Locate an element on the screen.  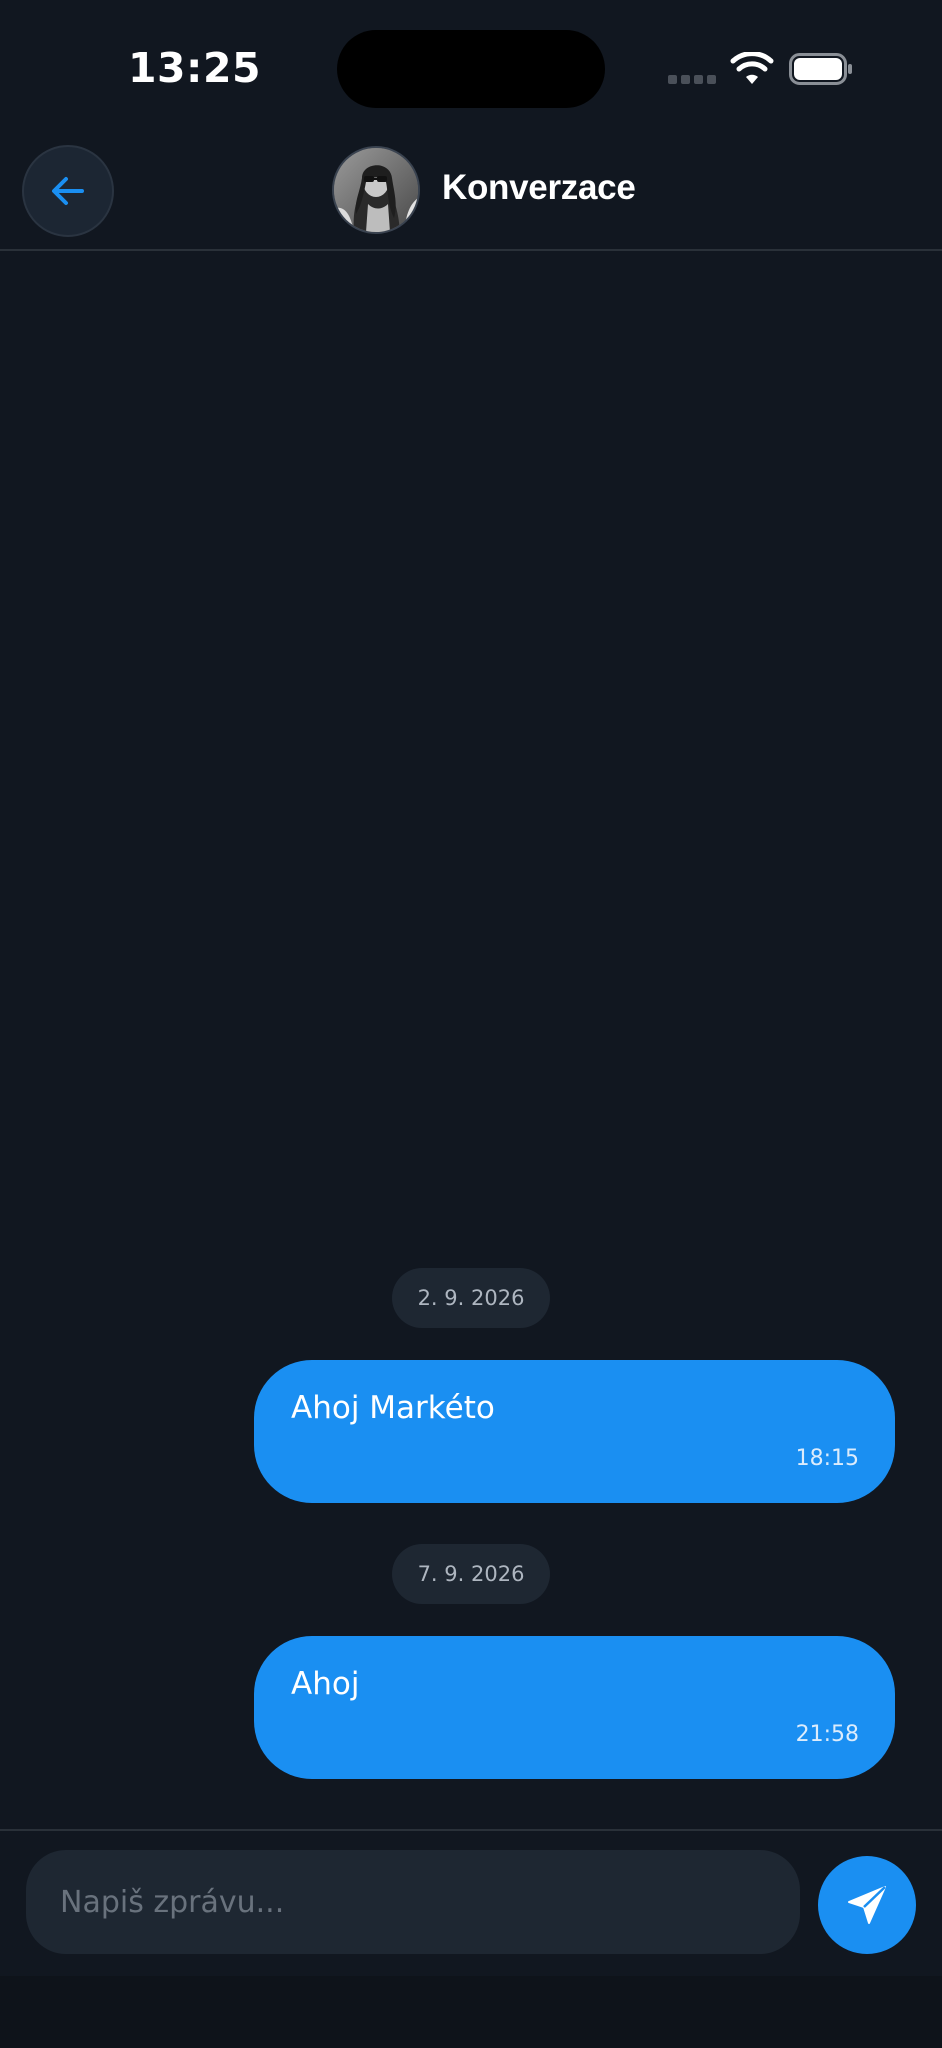
send-button is located at coordinates (867, 1905).